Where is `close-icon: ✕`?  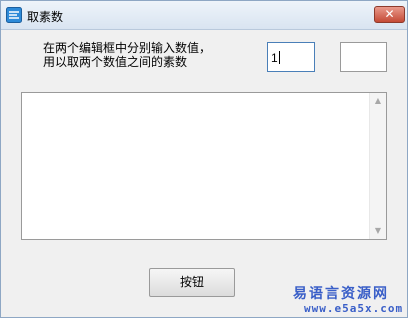 close-icon: ✕ is located at coordinates (389, 14).